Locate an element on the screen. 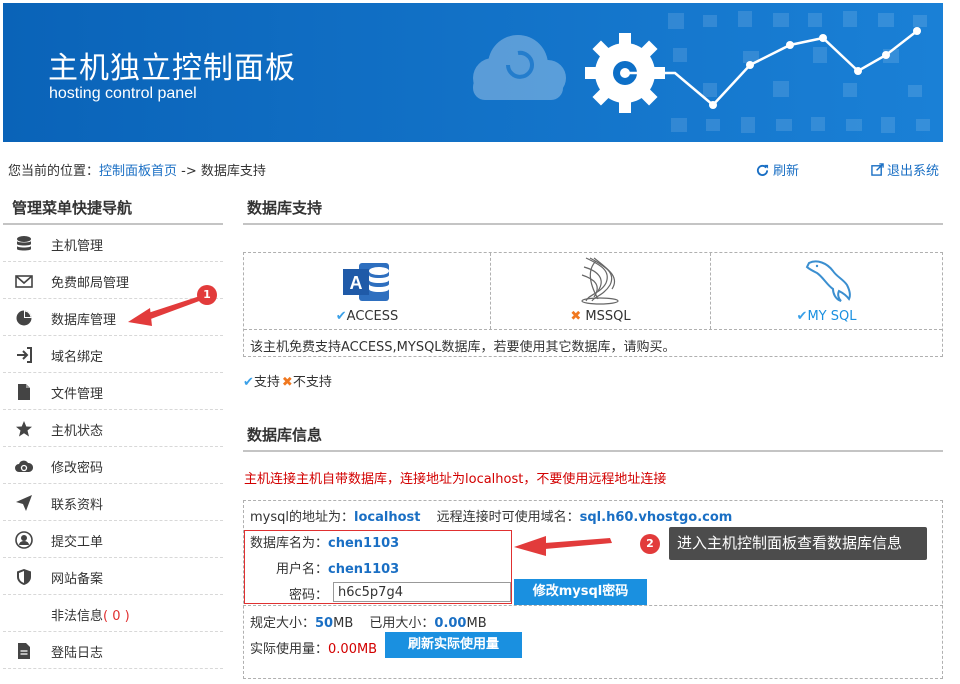  db-label-access: ✔ACCESS is located at coordinates (367, 316).